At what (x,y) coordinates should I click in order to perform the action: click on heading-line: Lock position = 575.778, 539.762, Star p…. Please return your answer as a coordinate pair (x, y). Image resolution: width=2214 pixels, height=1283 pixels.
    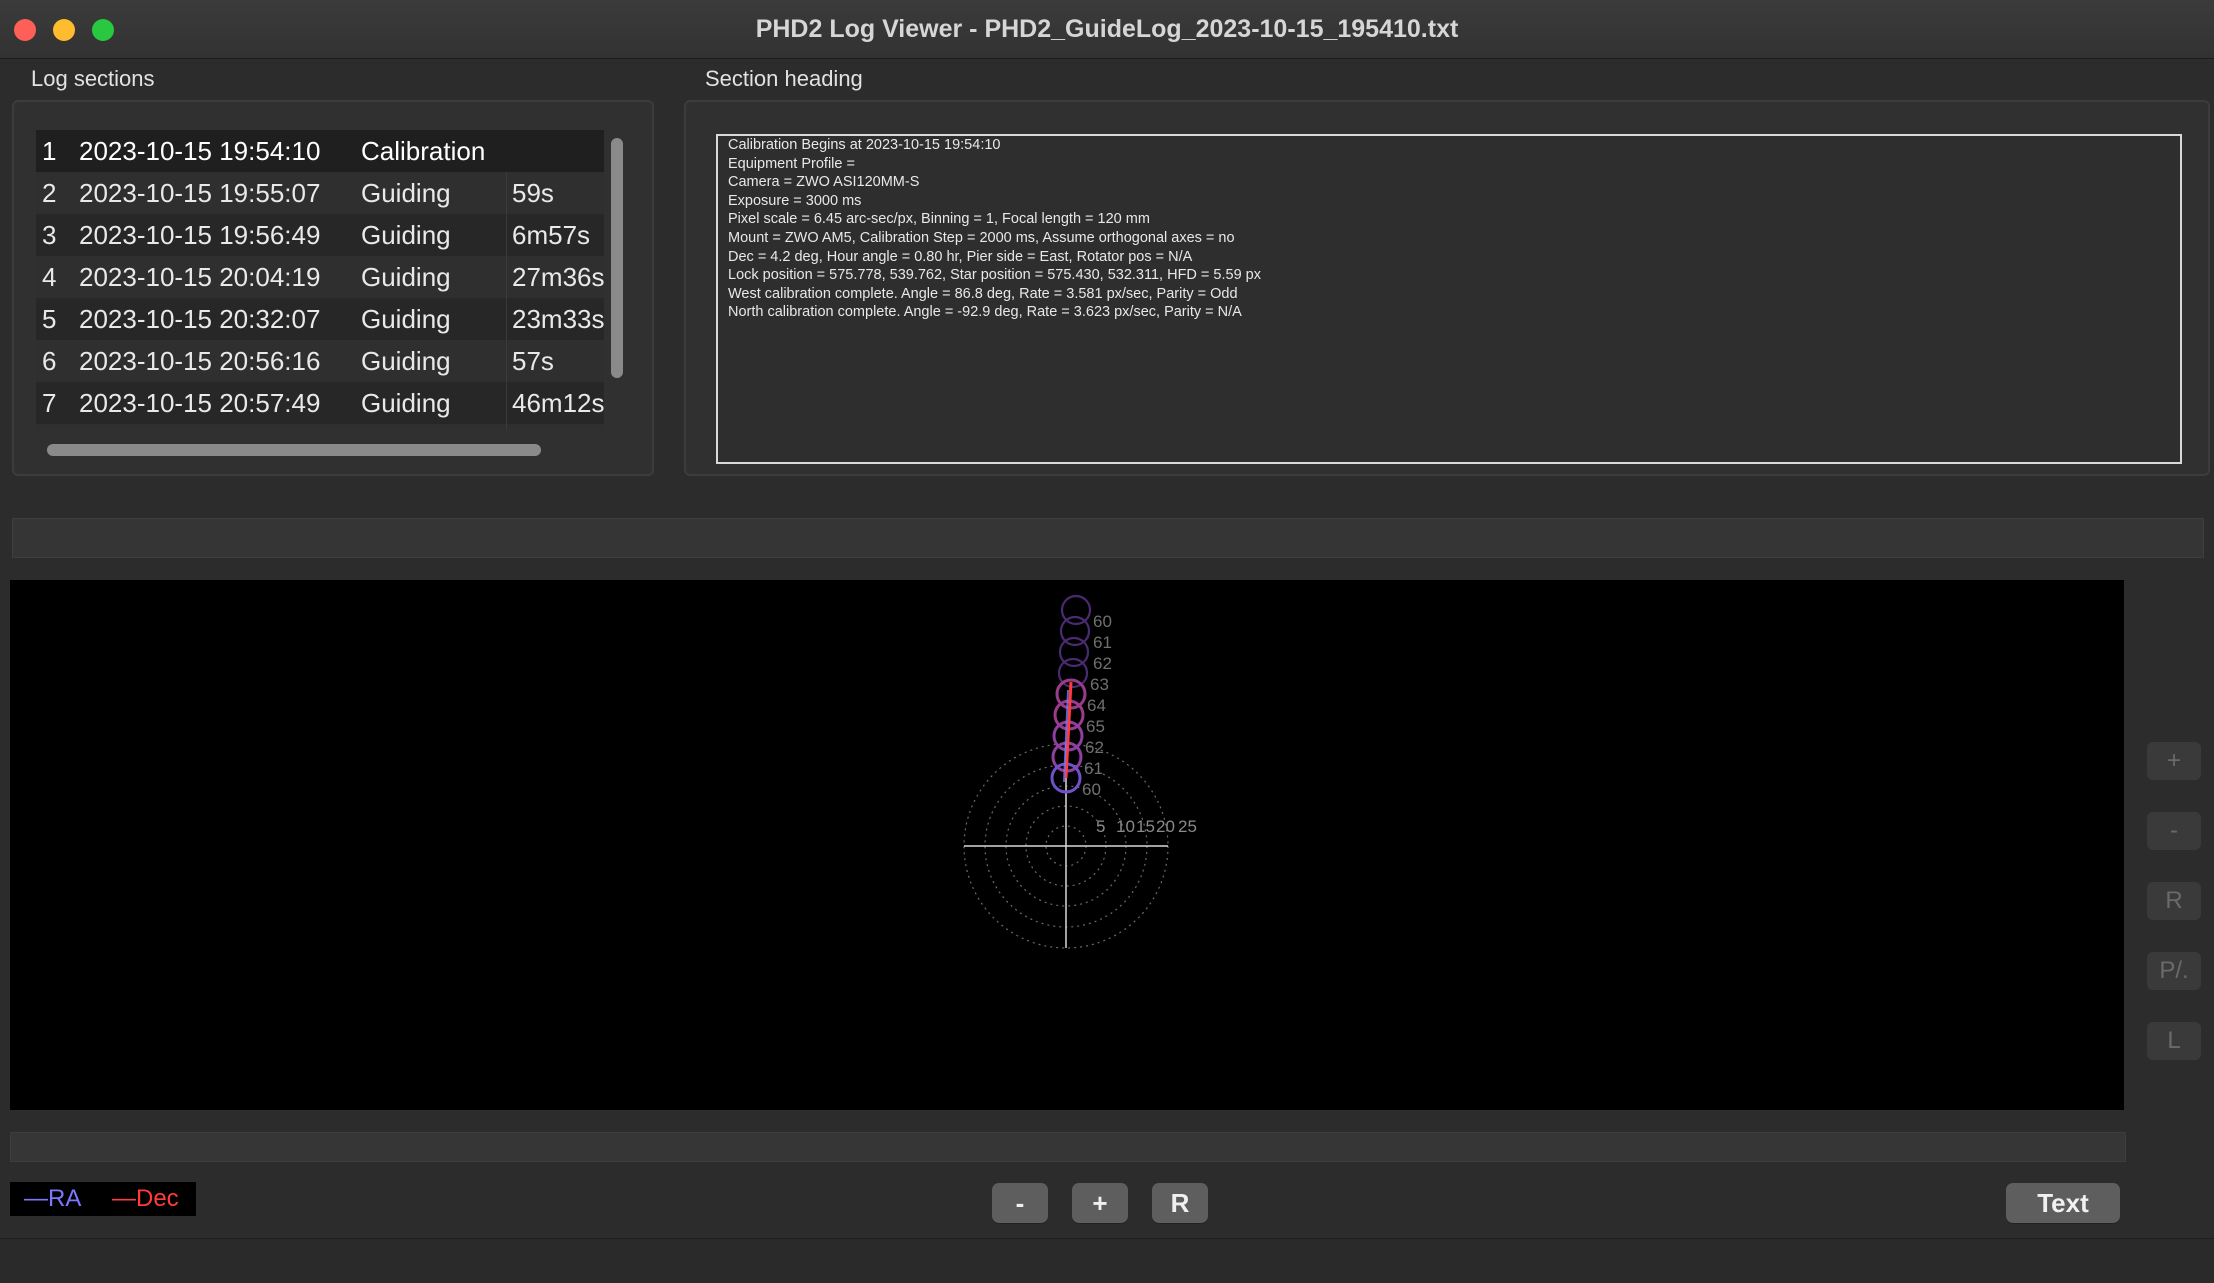
    Looking at the image, I should click on (994, 275).